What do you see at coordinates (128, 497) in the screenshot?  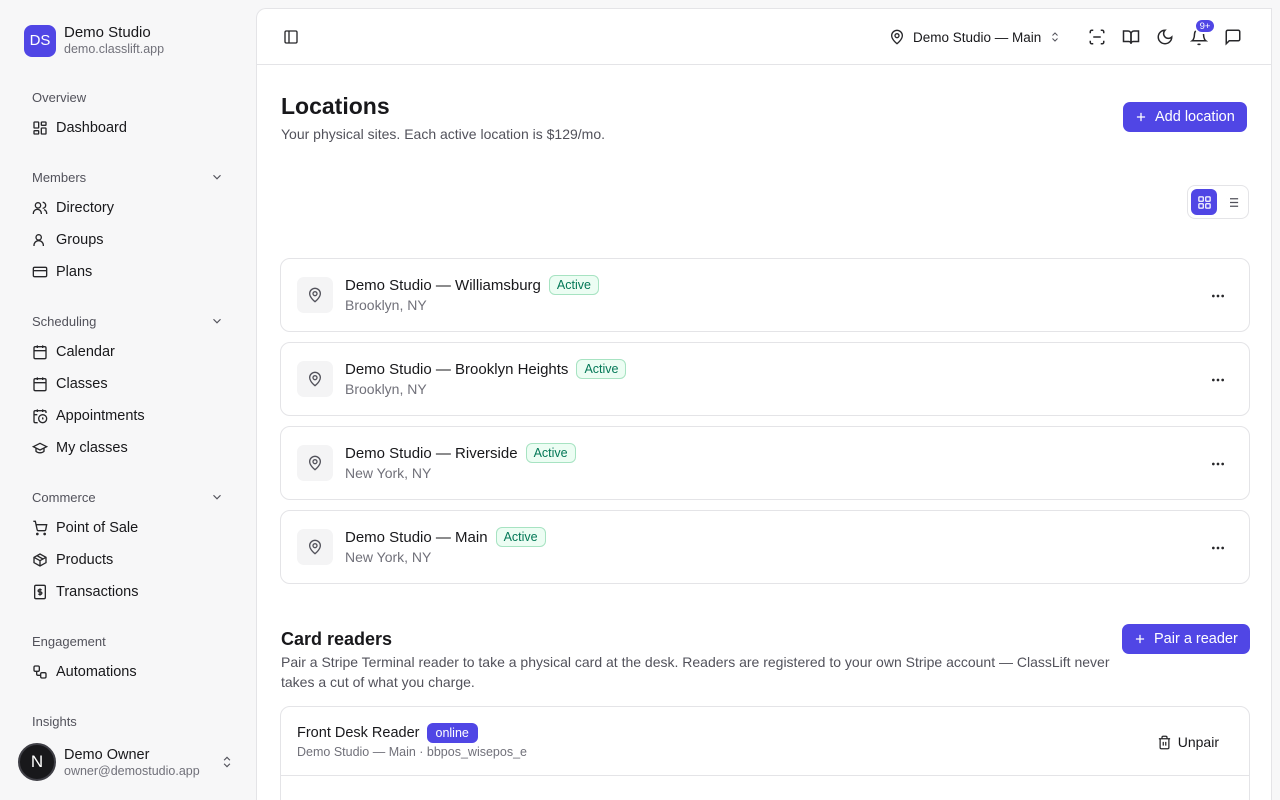 I see `nav-heading-commerce-toggle: Commerce` at bounding box center [128, 497].